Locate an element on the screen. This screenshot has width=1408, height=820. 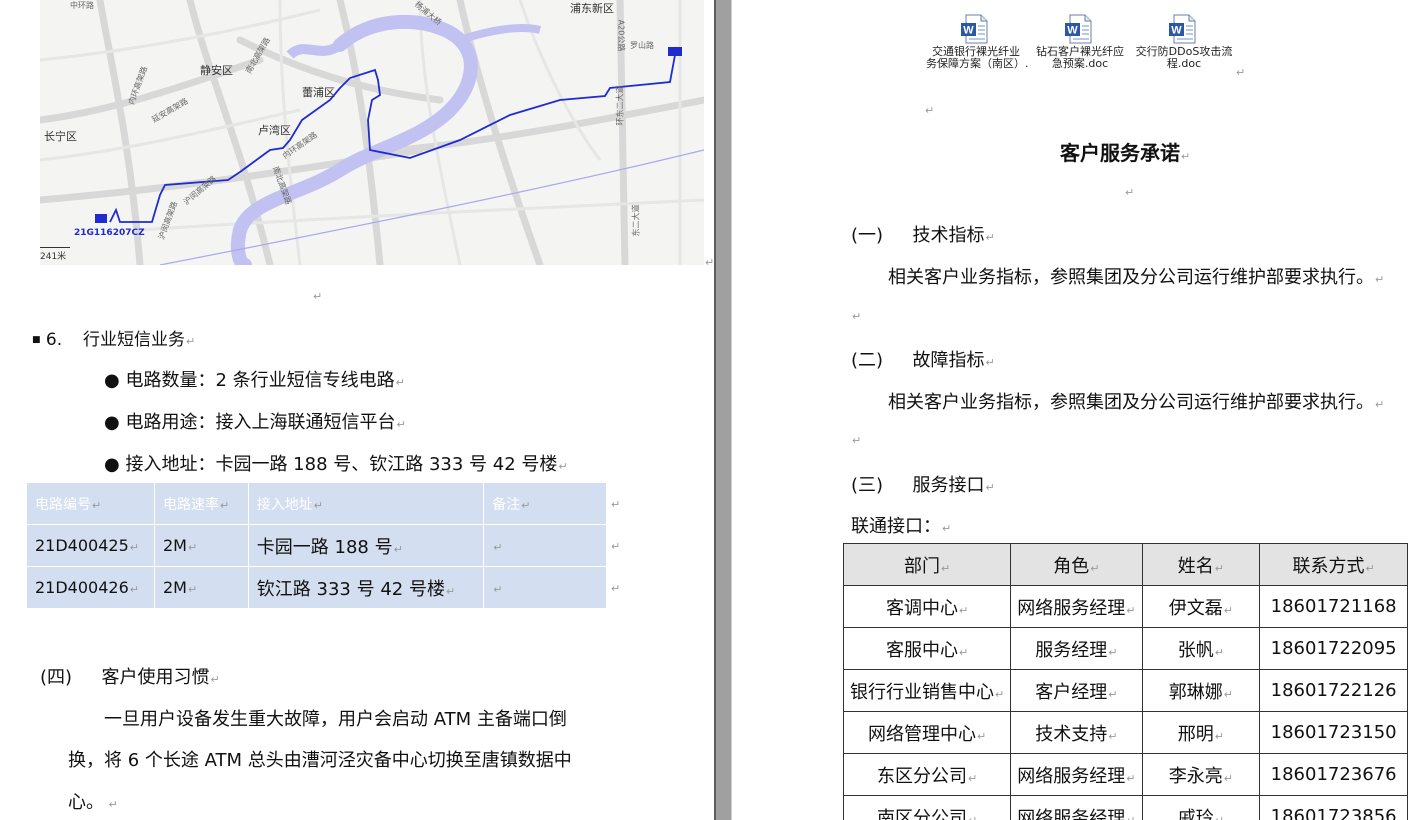
table-cell: 客服中心↵ is located at coordinates (927, 648).